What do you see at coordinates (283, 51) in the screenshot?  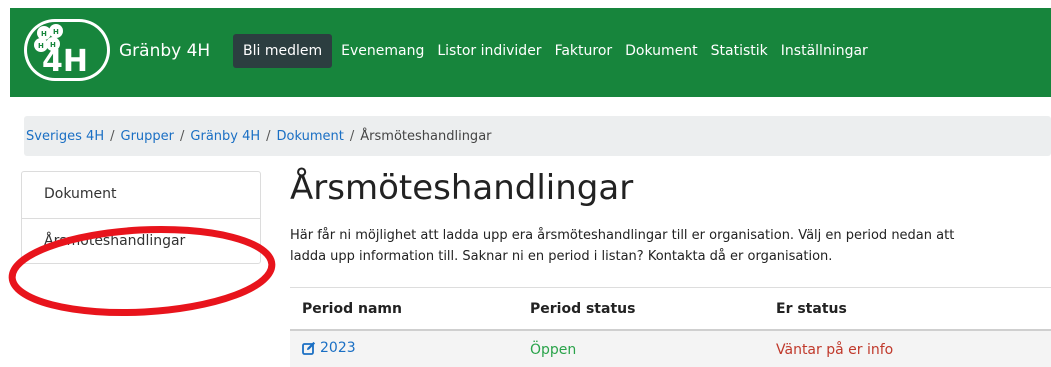 I see `nav-bli-medlem: Bli medlem` at bounding box center [283, 51].